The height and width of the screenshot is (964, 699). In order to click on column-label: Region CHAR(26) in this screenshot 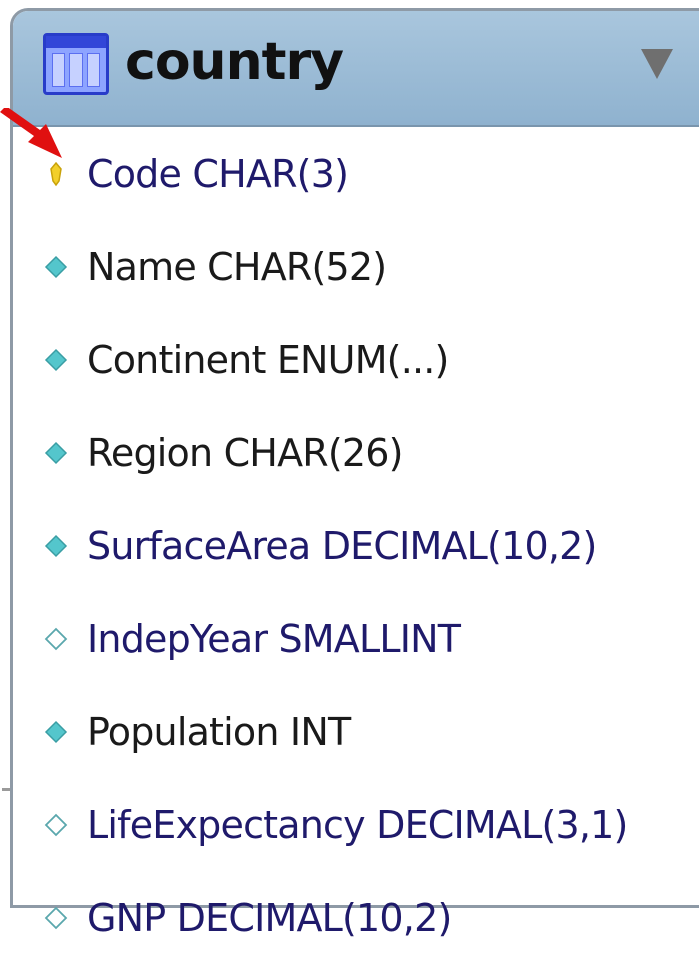, I will do `click(245, 452)`.